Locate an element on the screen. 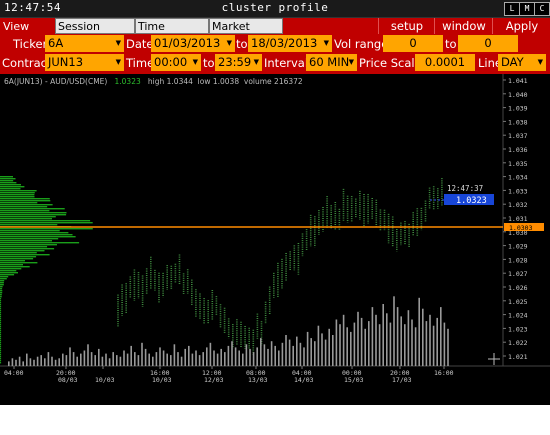 Image resolution: width=550 pixels, height=435 pixels. line-select: DAY ▼ is located at coordinates (522, 62).